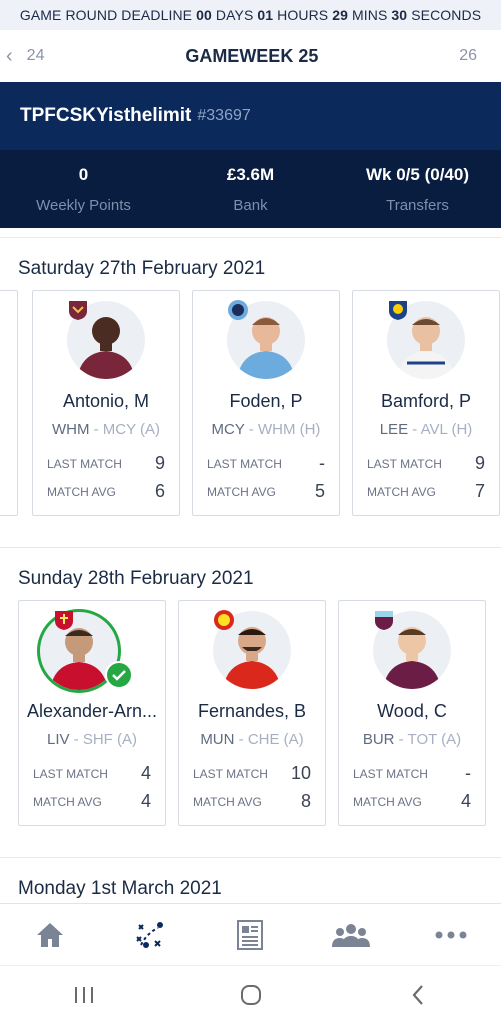 Image resolution: width=501 pixels, height=1024 pixels. I want to click on nav-news, so click(250, 935).